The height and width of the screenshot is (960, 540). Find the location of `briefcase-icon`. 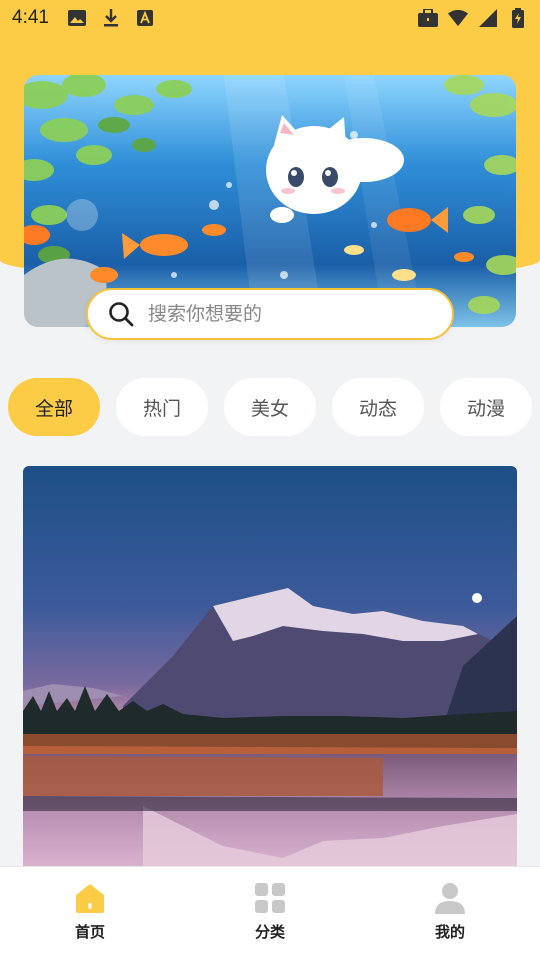

briefcase-icon is located at coordinates (428, 18).